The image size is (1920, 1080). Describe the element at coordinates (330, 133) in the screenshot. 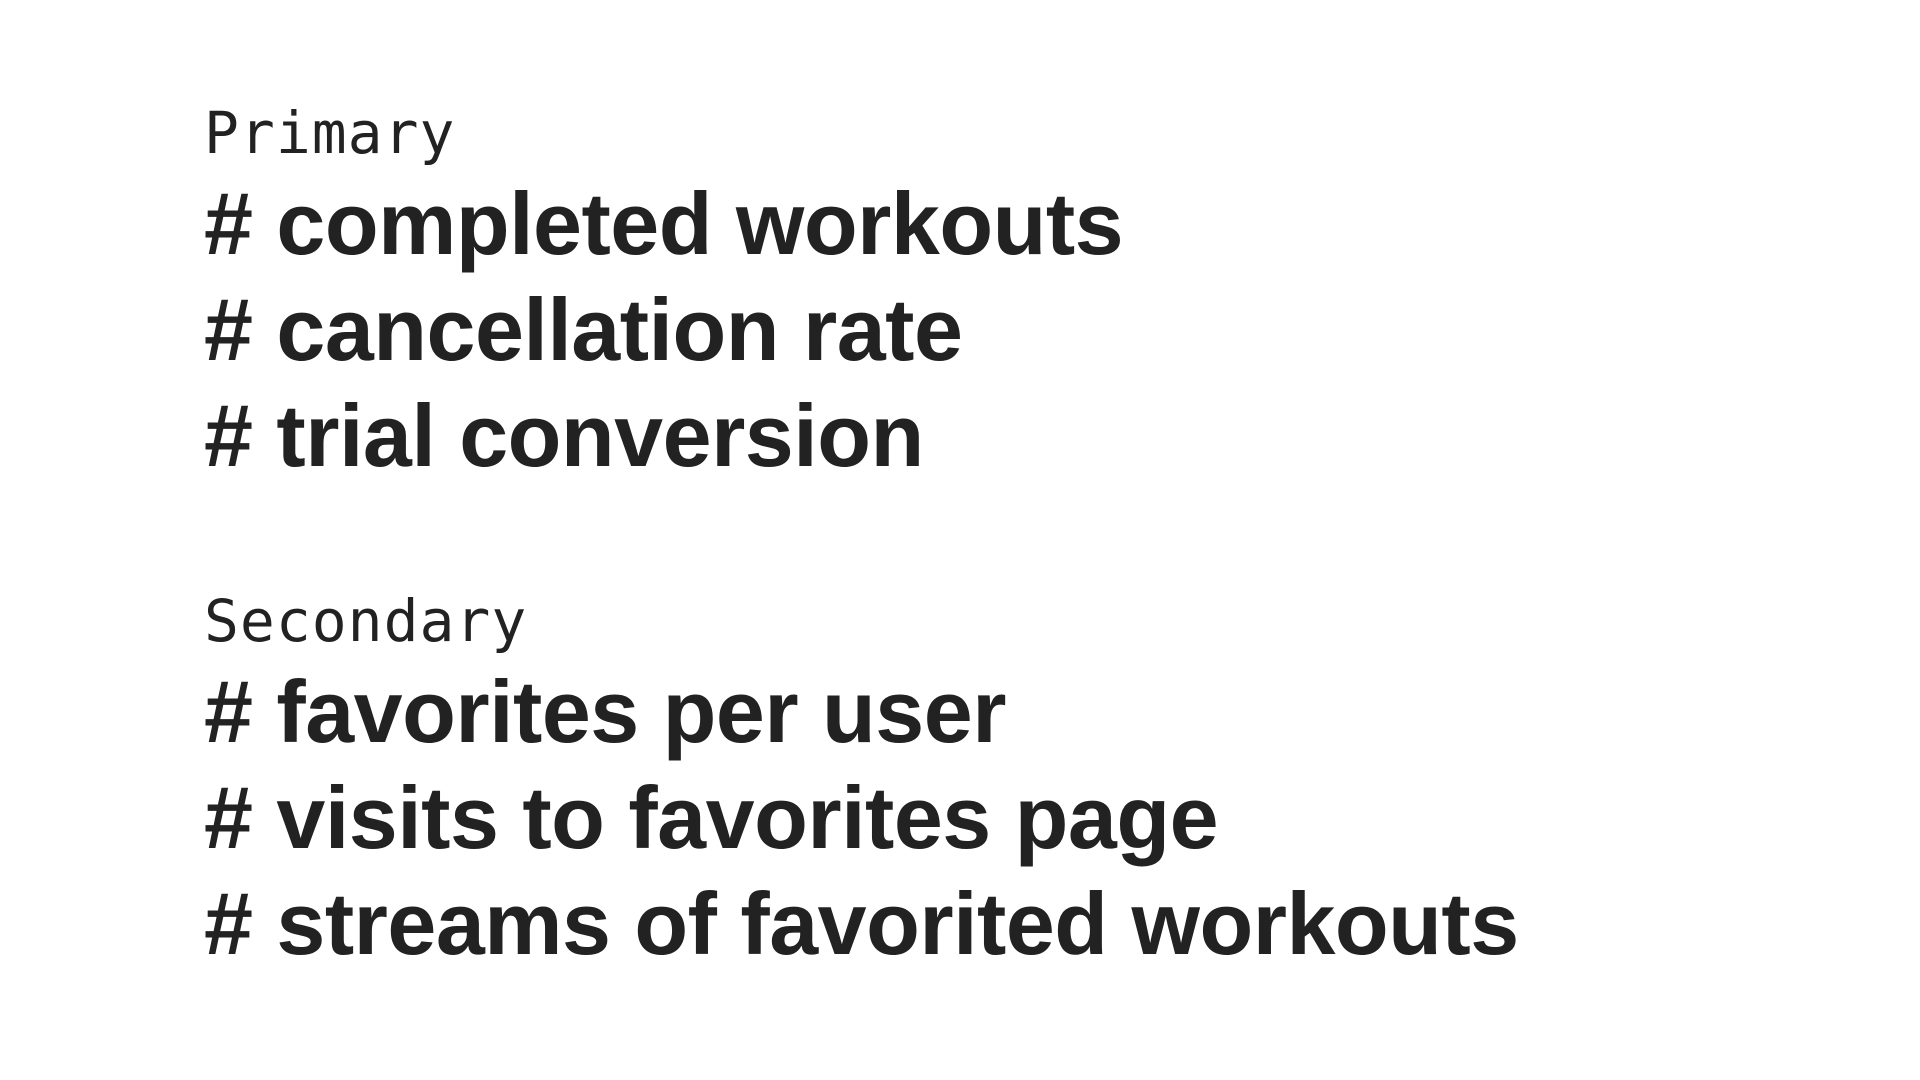

I see `primary-label: Primary` at that location.